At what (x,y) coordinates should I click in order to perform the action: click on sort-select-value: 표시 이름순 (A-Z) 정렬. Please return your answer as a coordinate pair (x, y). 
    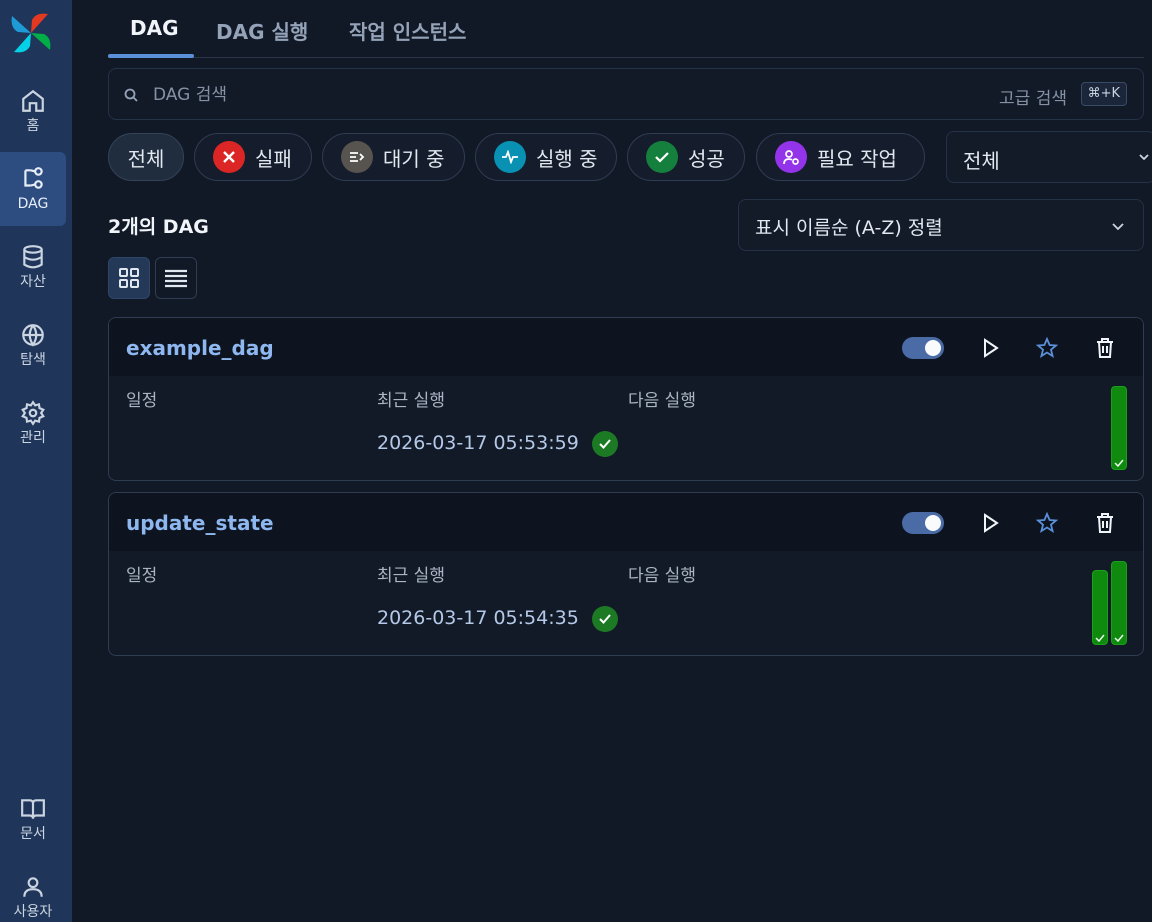
    Looking at the image, I should click on (849, 228).